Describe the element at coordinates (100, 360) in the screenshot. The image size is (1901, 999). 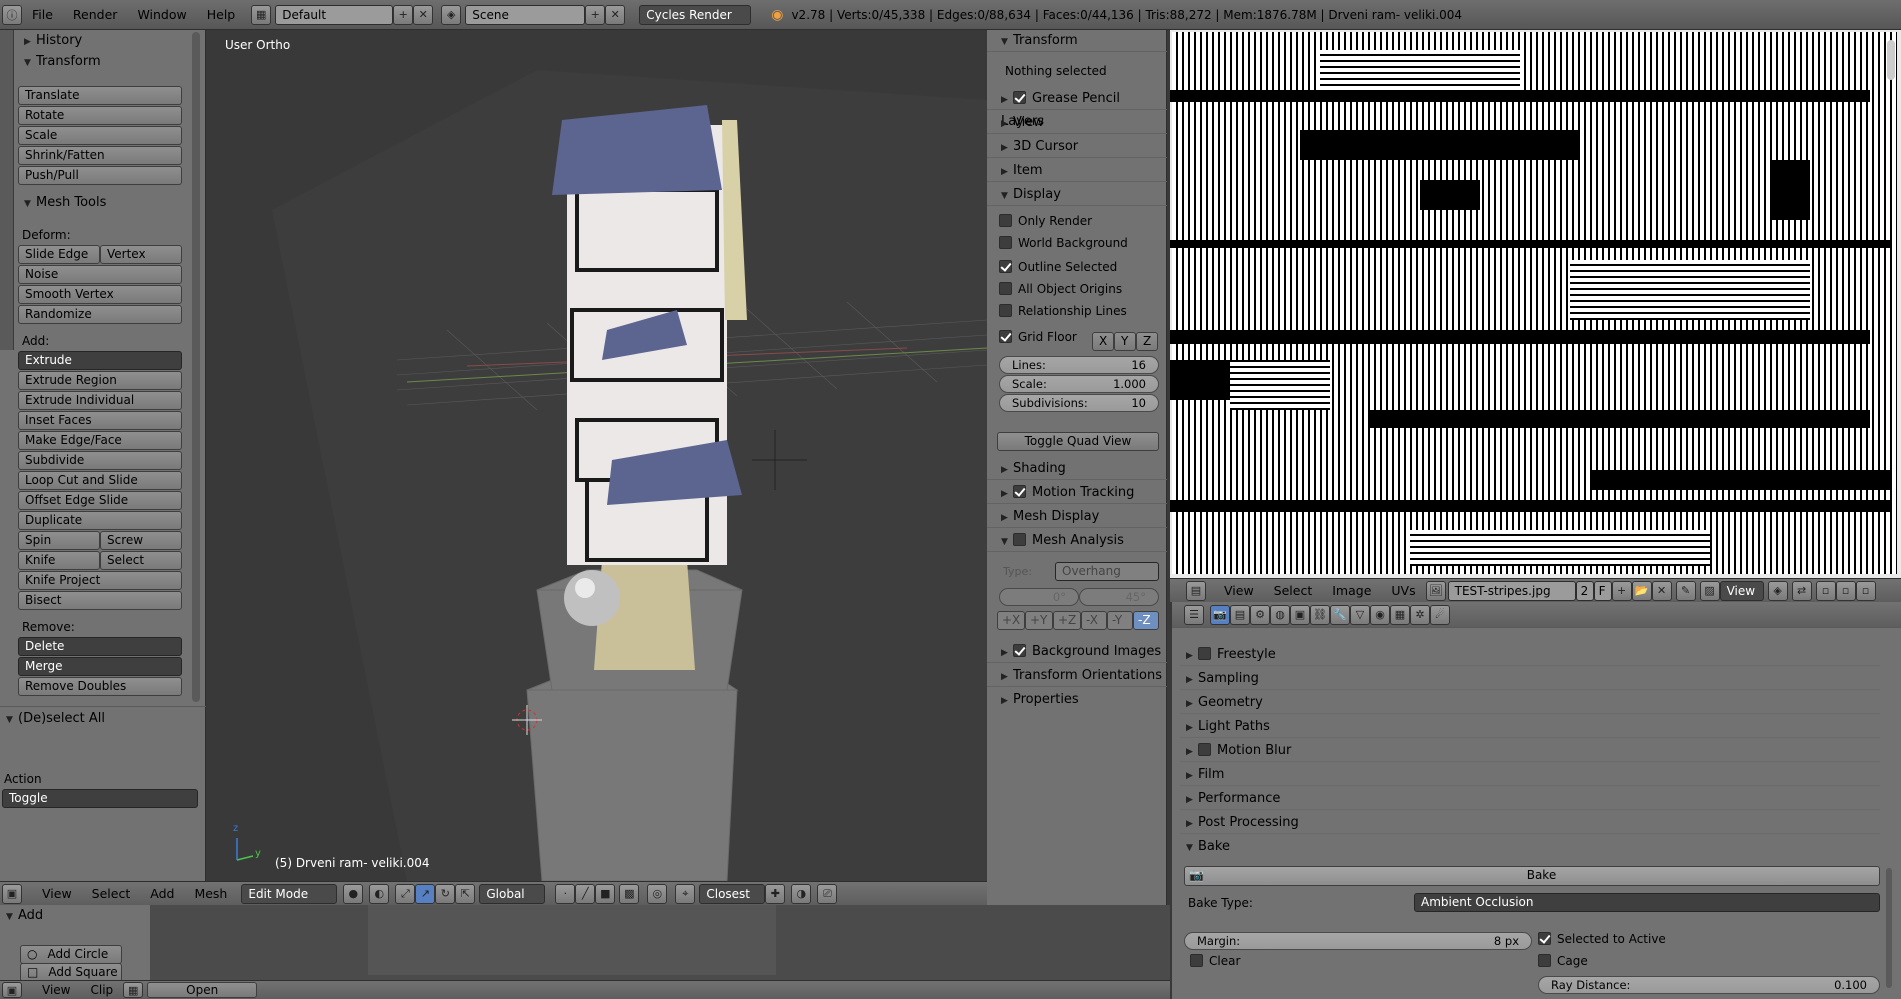
I see `extrude-dropdown: Extrude` at that location.